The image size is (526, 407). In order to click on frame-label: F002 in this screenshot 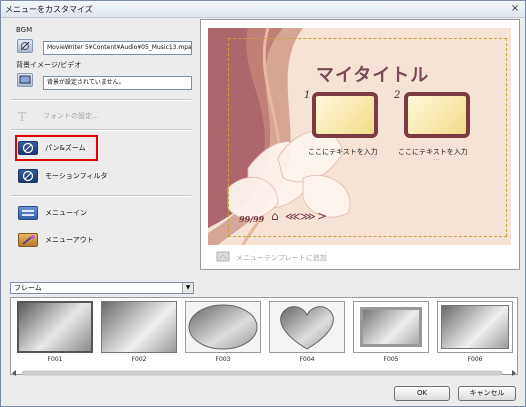, I will do `click(139, 359)`.